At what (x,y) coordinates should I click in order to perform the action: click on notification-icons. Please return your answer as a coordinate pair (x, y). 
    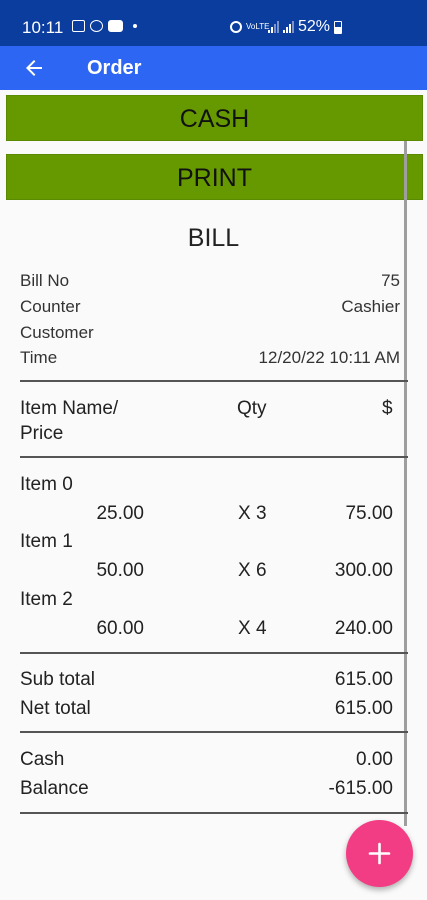
    Looking at the image, I should click on (104, 26).